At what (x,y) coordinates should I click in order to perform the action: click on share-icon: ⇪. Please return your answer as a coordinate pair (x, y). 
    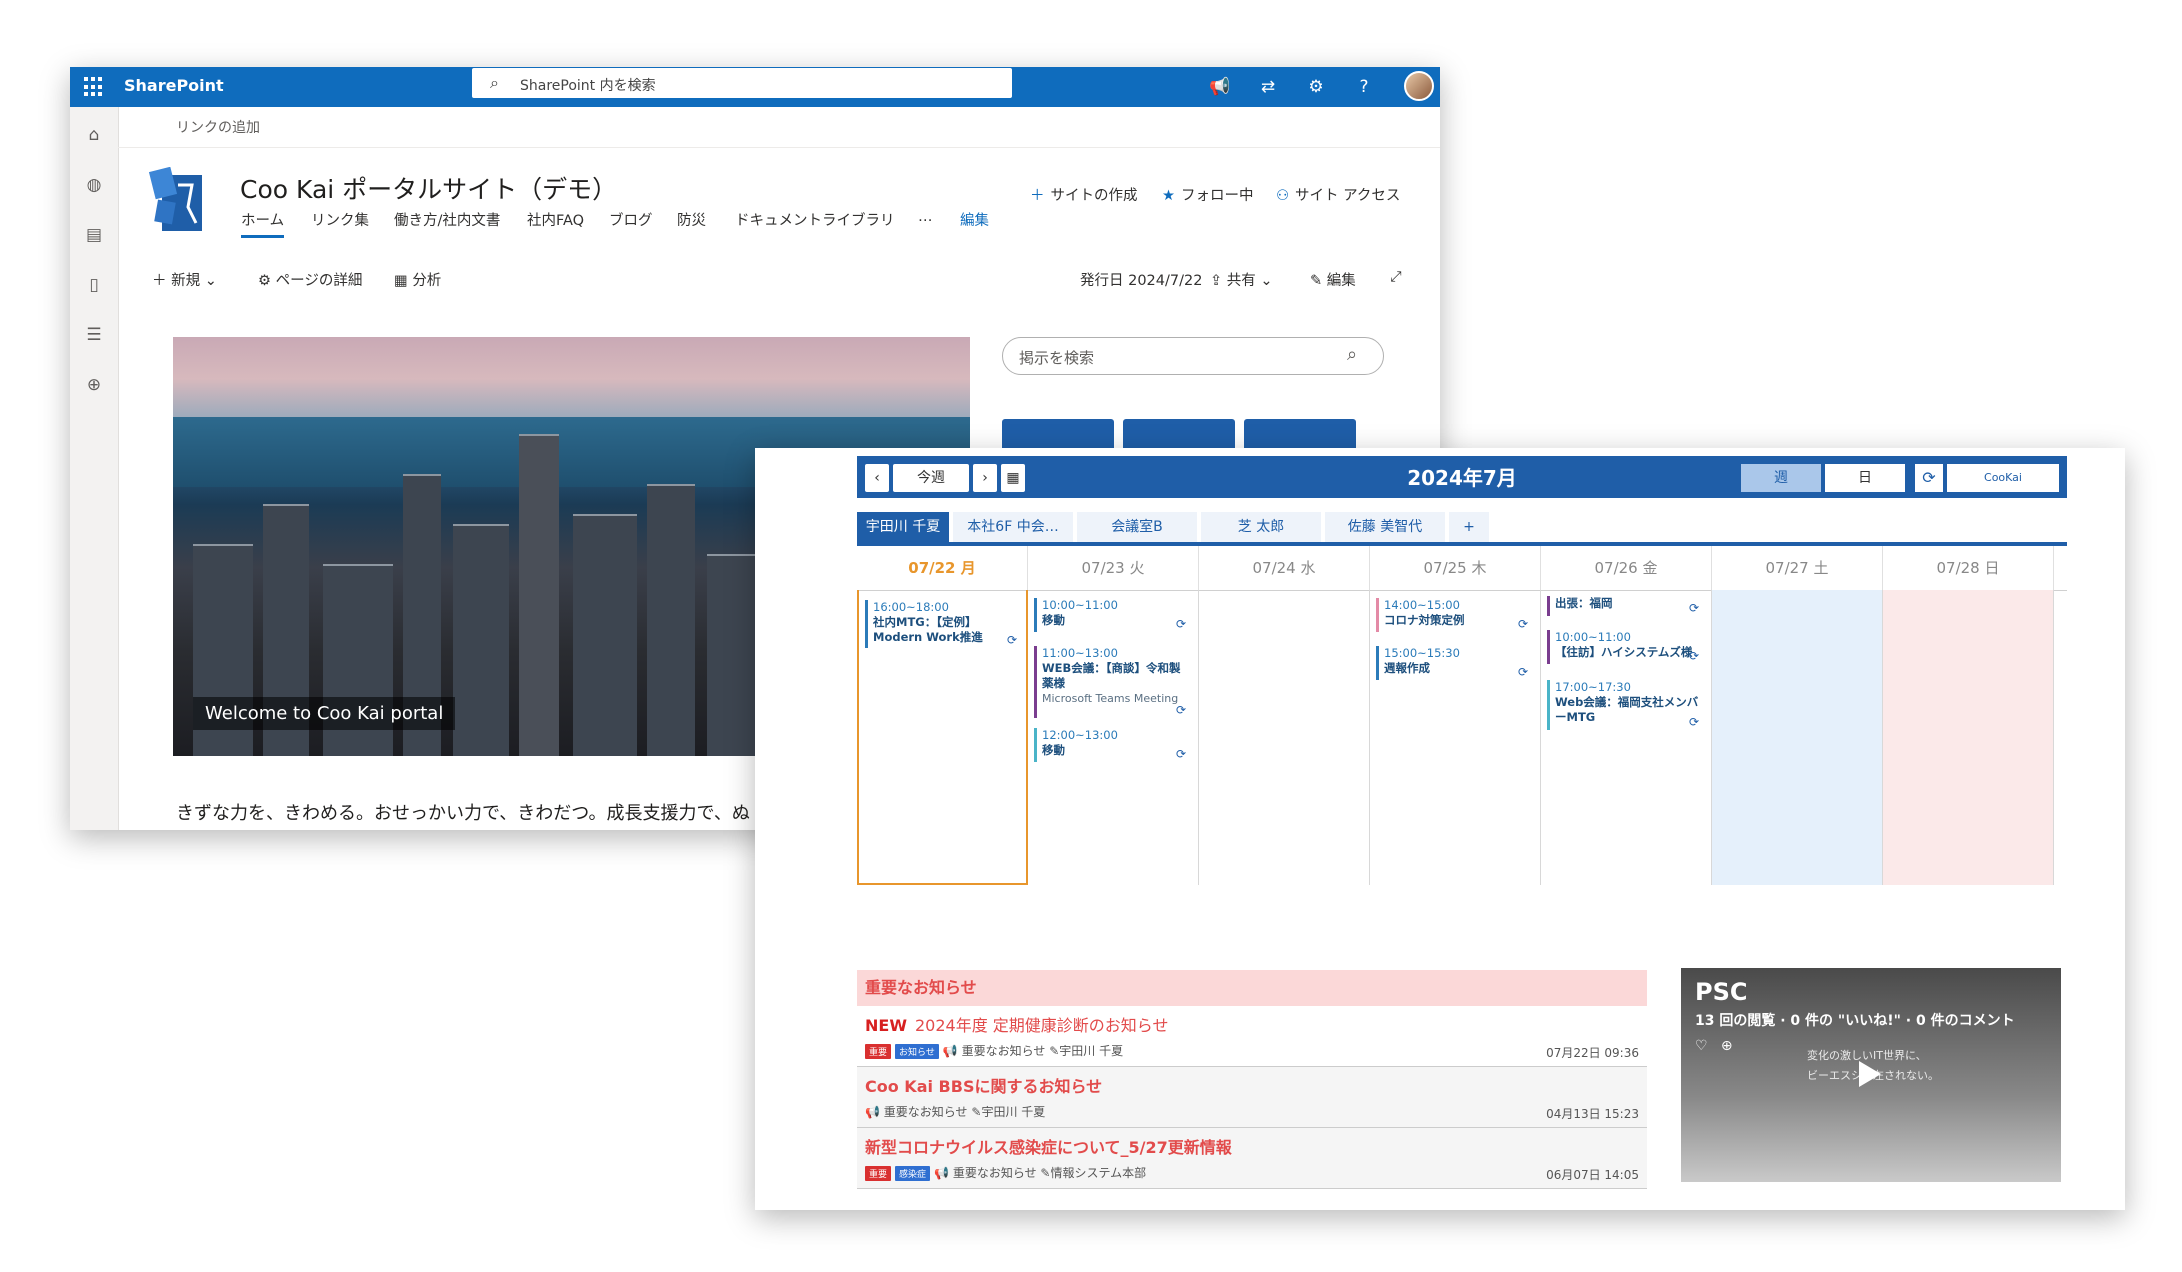
    Looking at the image, I should click on (1216, 281).